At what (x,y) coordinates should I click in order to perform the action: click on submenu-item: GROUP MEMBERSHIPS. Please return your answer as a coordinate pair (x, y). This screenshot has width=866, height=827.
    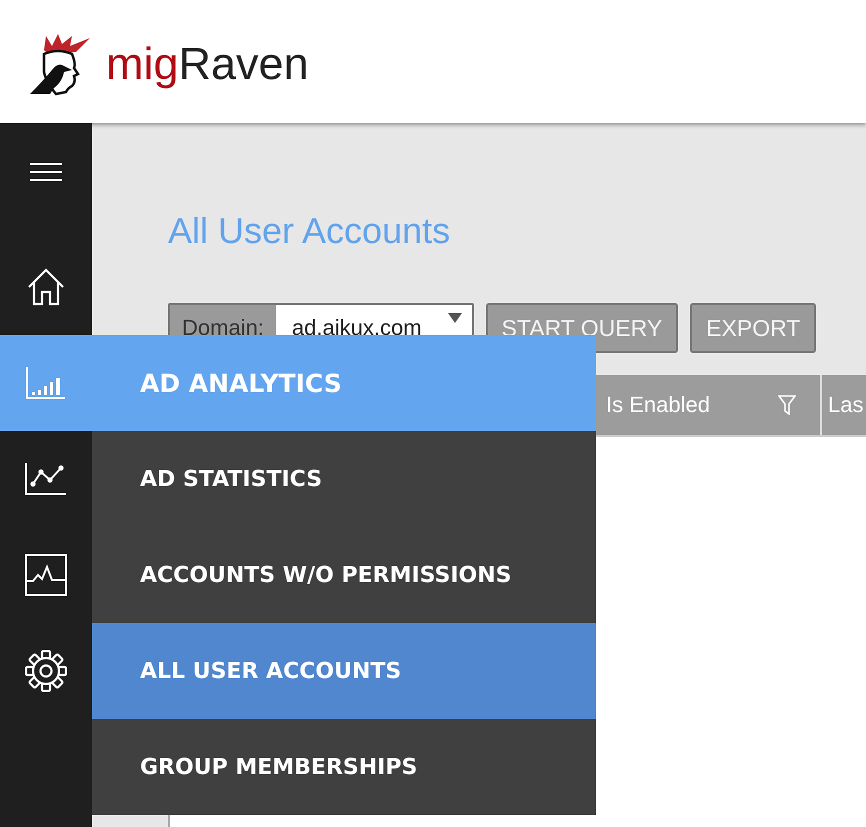
    Looking at the image, I should click on (344, 767).